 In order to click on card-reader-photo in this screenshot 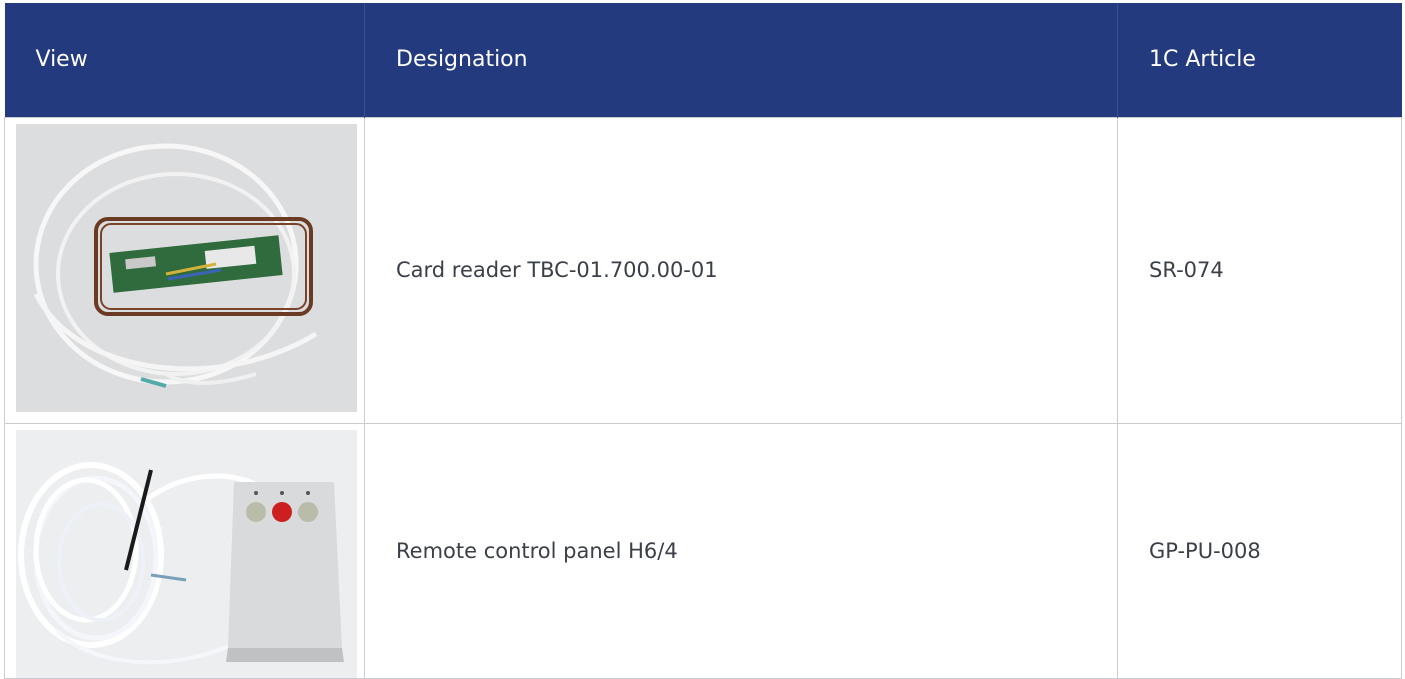, I will do `click(186, 267)`.